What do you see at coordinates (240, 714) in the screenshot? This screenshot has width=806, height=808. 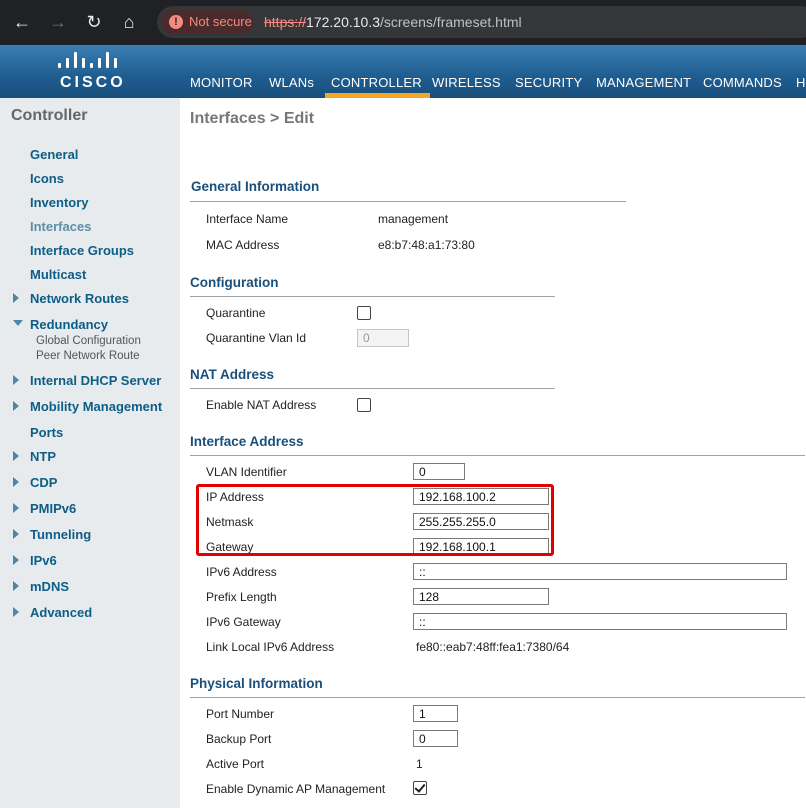 I see `port-number-label: Port Number` at bounding box center [240, 714].